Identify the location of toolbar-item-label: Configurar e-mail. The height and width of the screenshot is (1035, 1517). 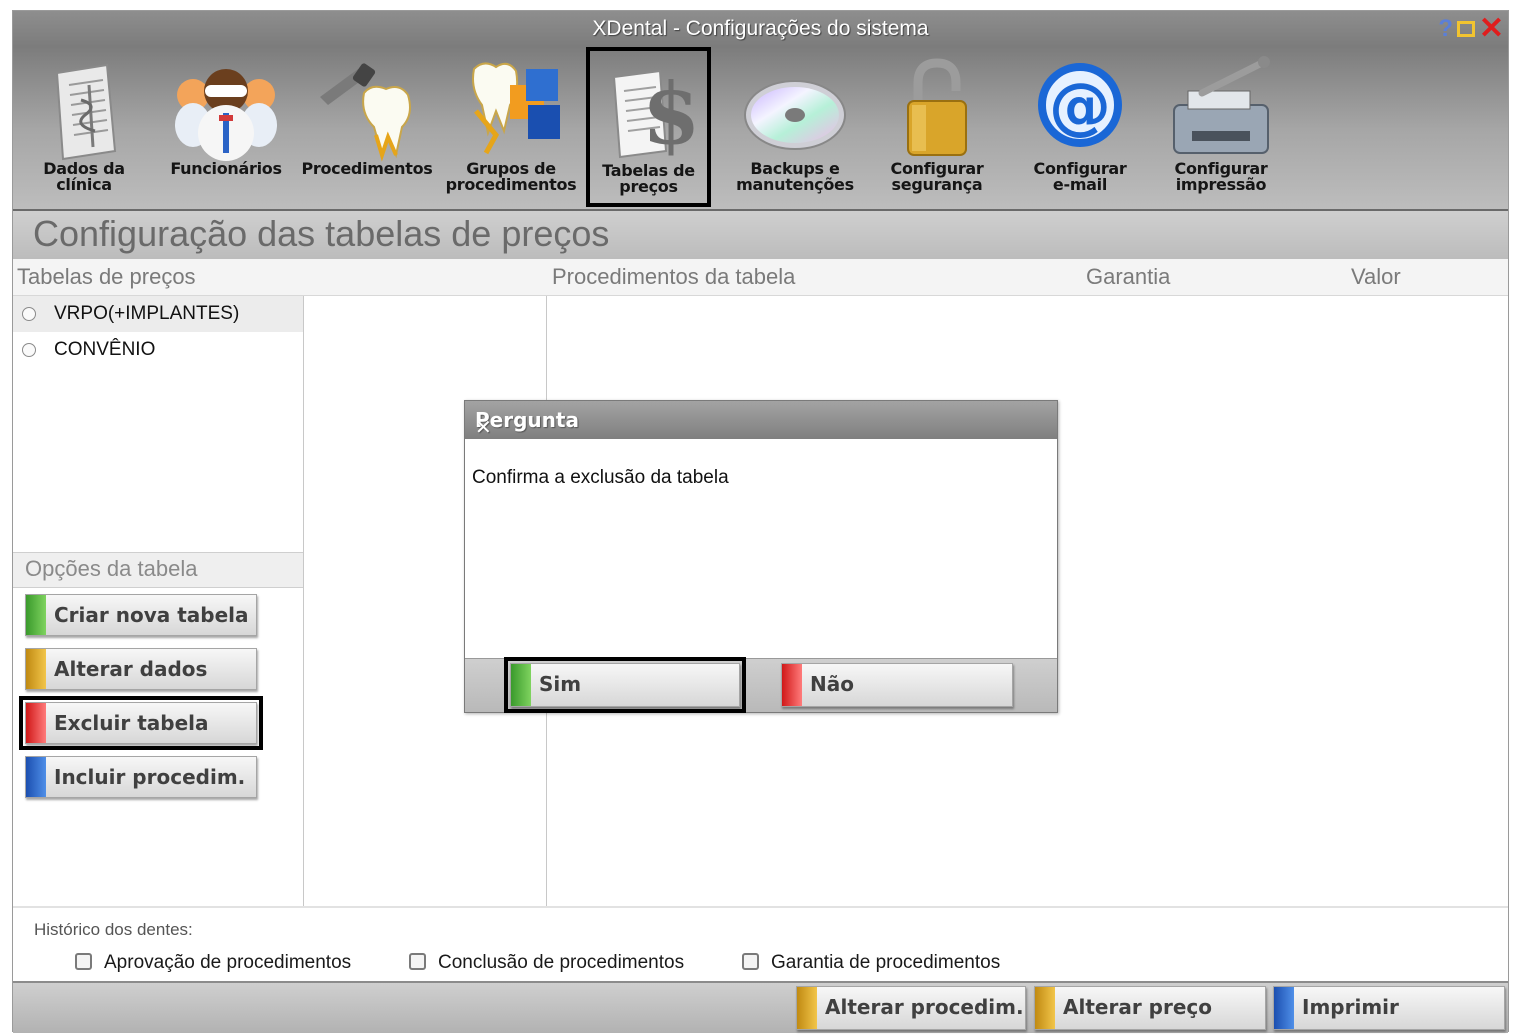
(1080, 176).